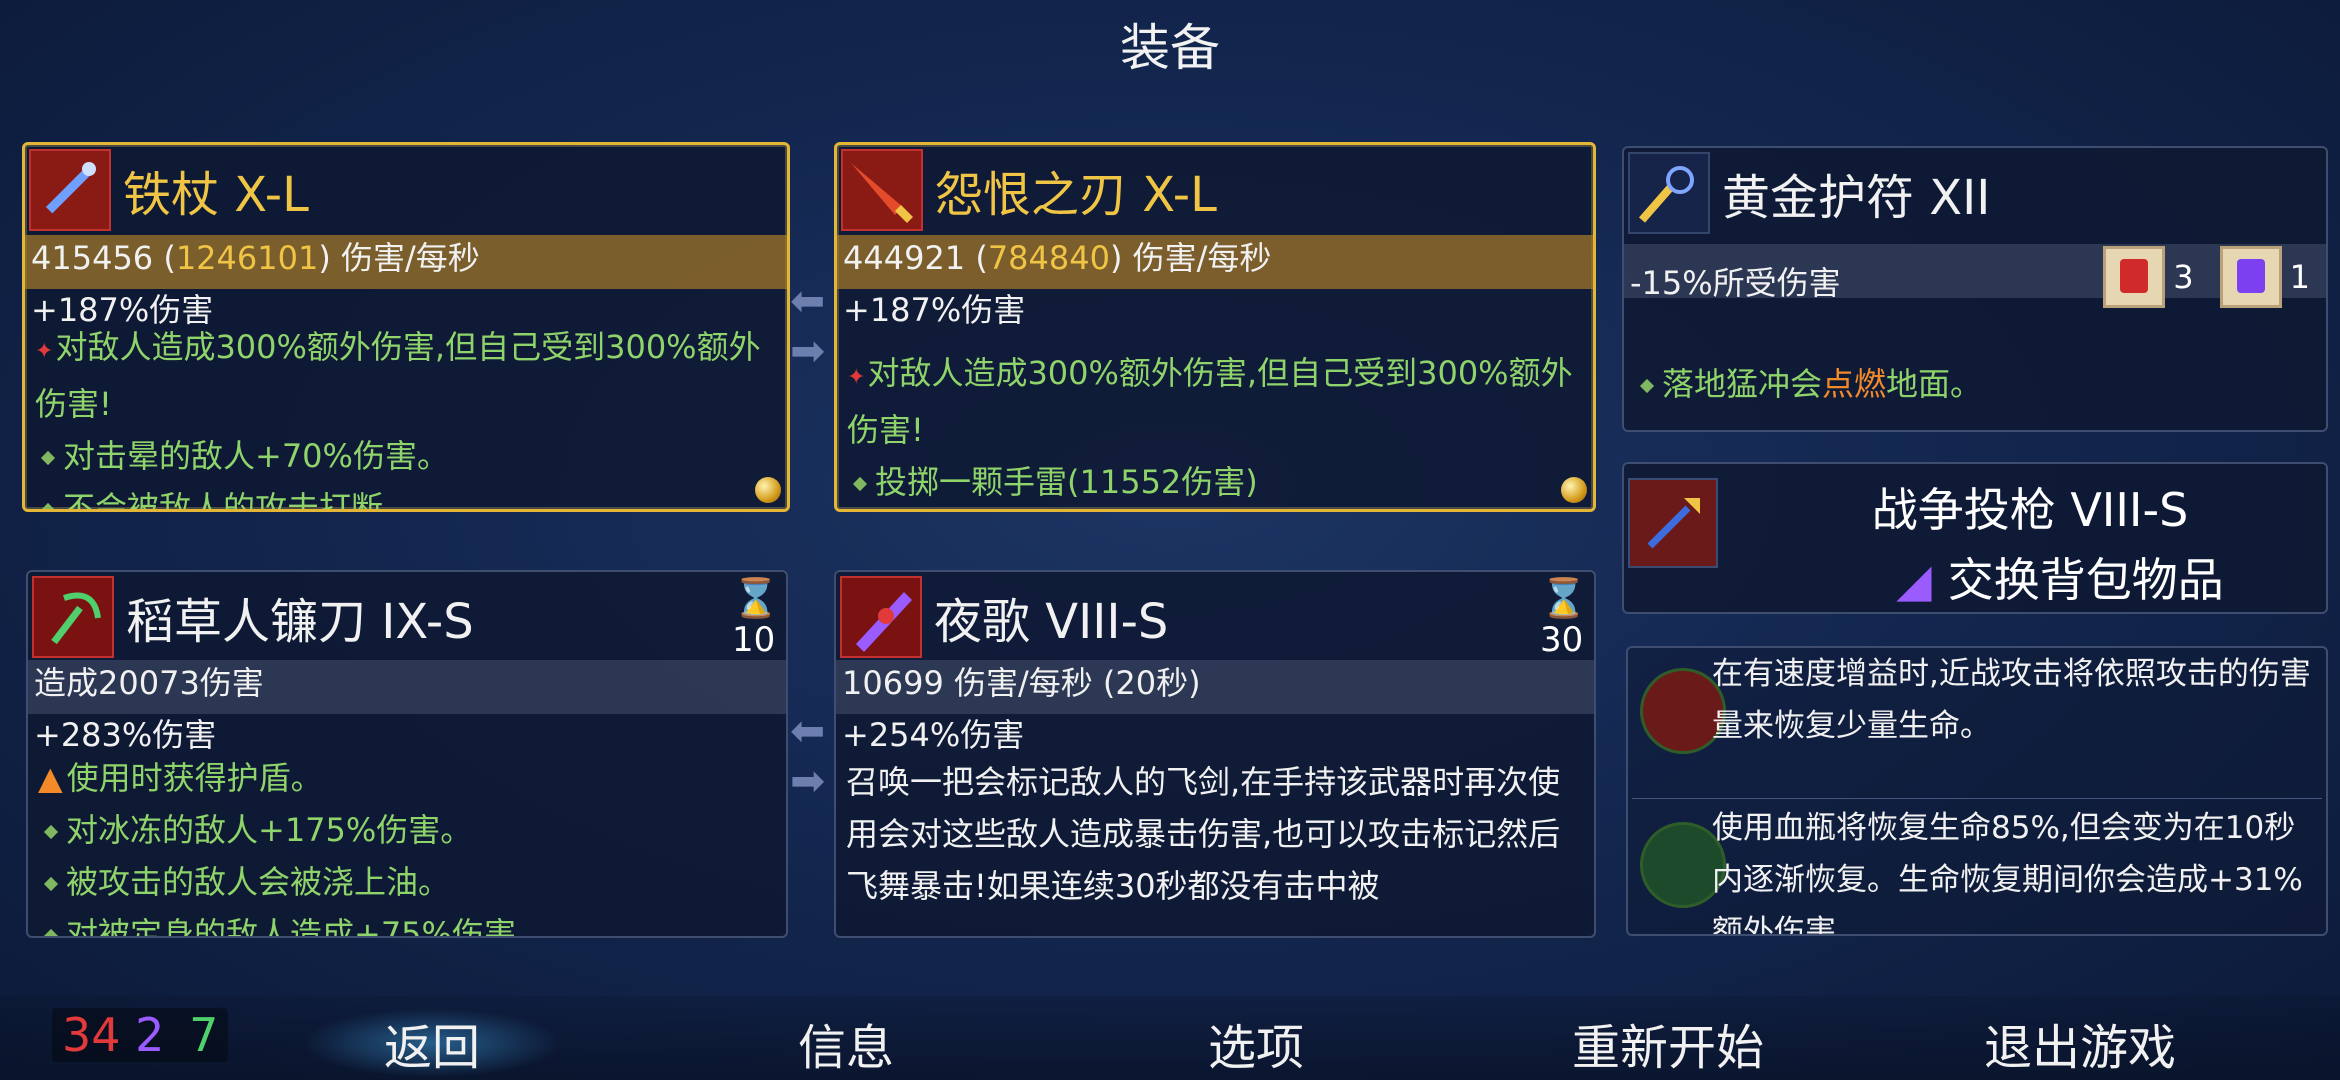  Describe the element at coordinates (1669, 193) in the screenshot. I see `amulet-icon` at that location.